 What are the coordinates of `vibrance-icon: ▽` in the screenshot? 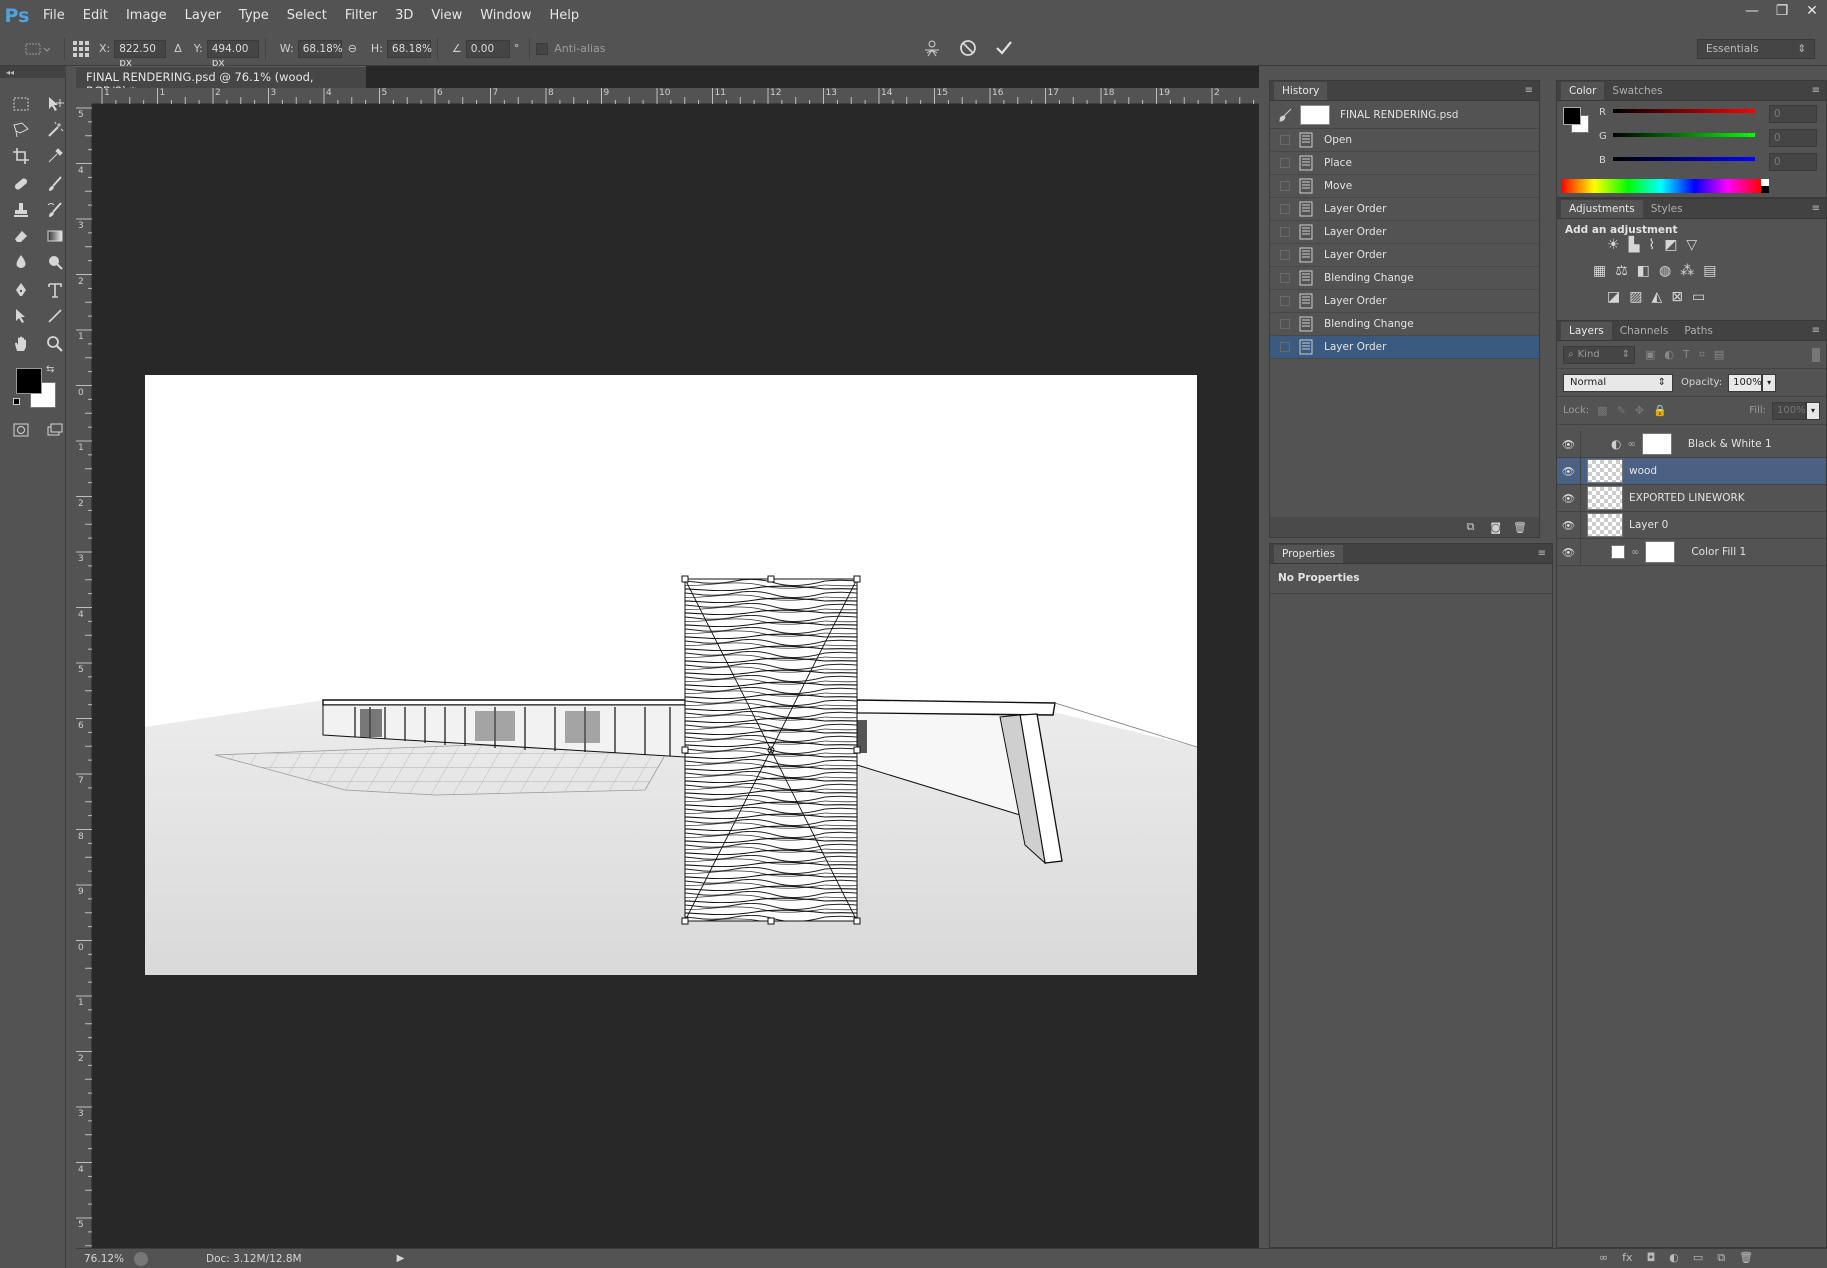 It's located at (1691, 245).